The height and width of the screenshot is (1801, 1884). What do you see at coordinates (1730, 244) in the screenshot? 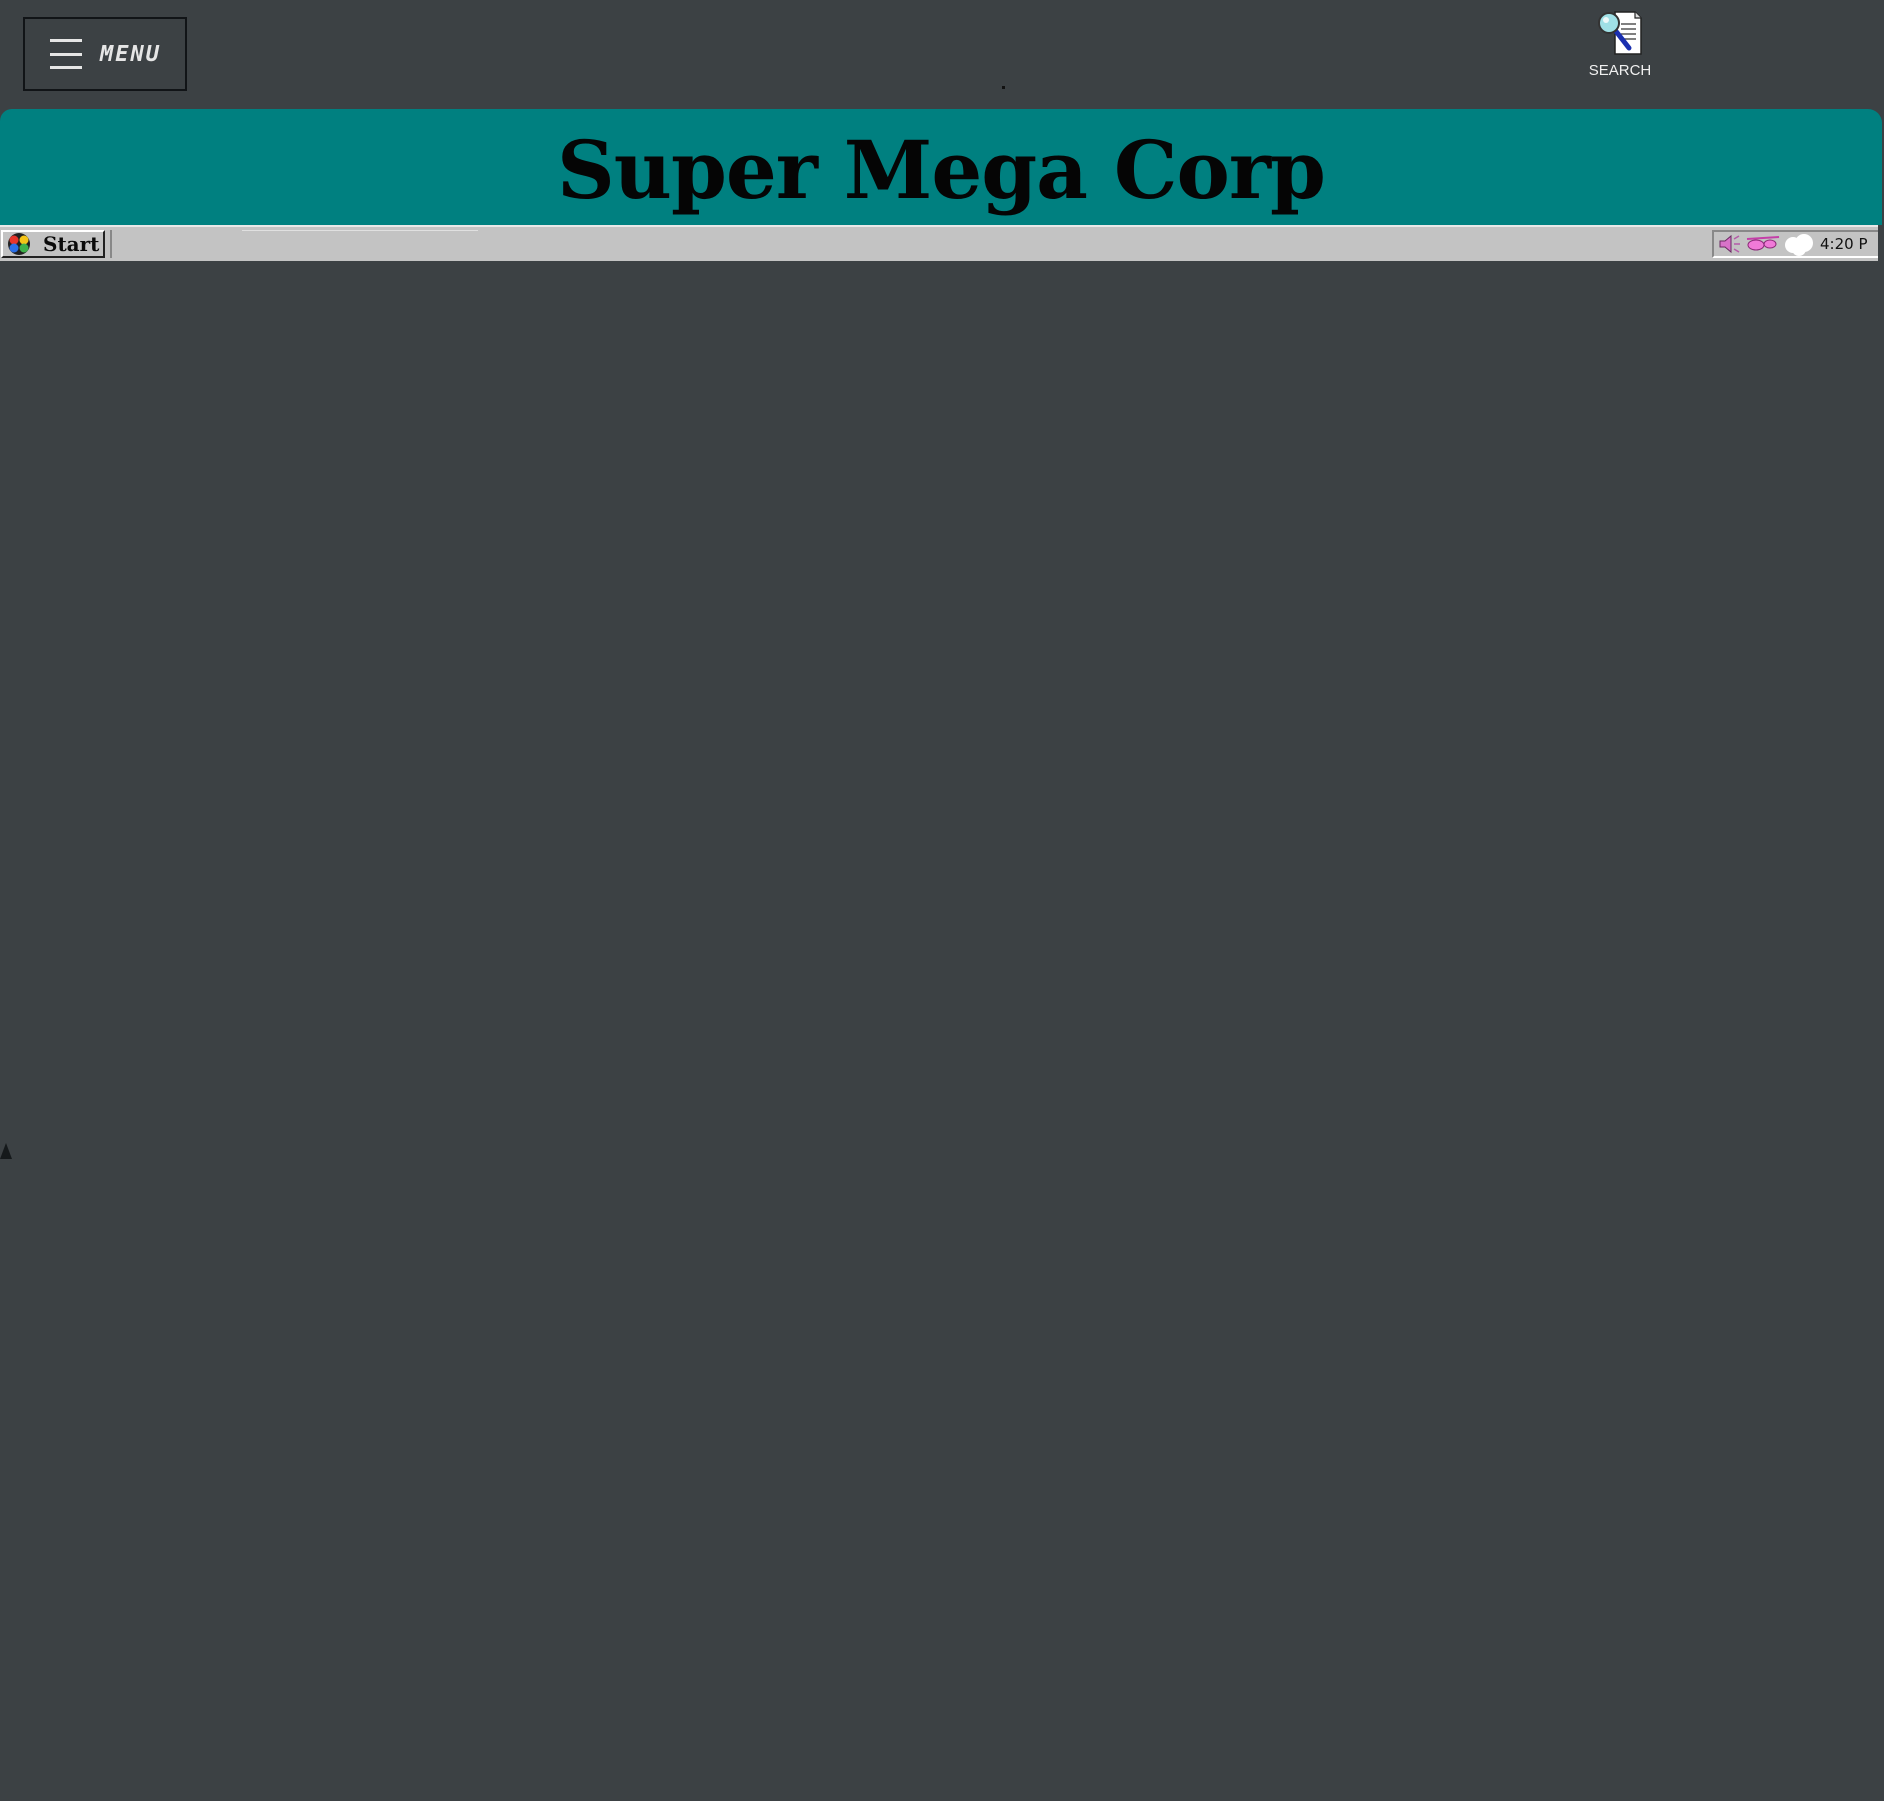
I see `speaker-icon` at bounding box center [1730, 244].